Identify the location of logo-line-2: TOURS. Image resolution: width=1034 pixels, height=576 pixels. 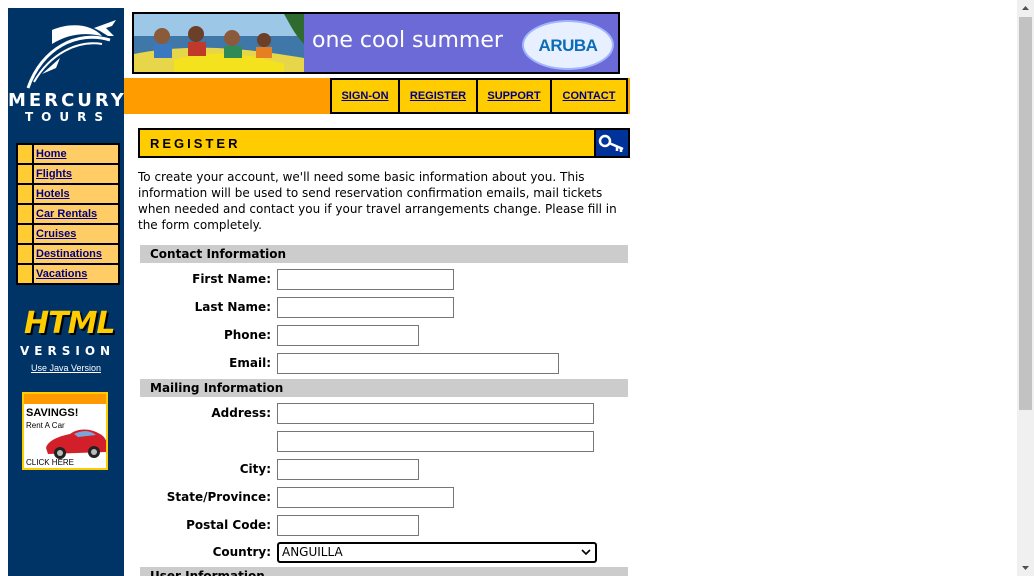
(67, 117).